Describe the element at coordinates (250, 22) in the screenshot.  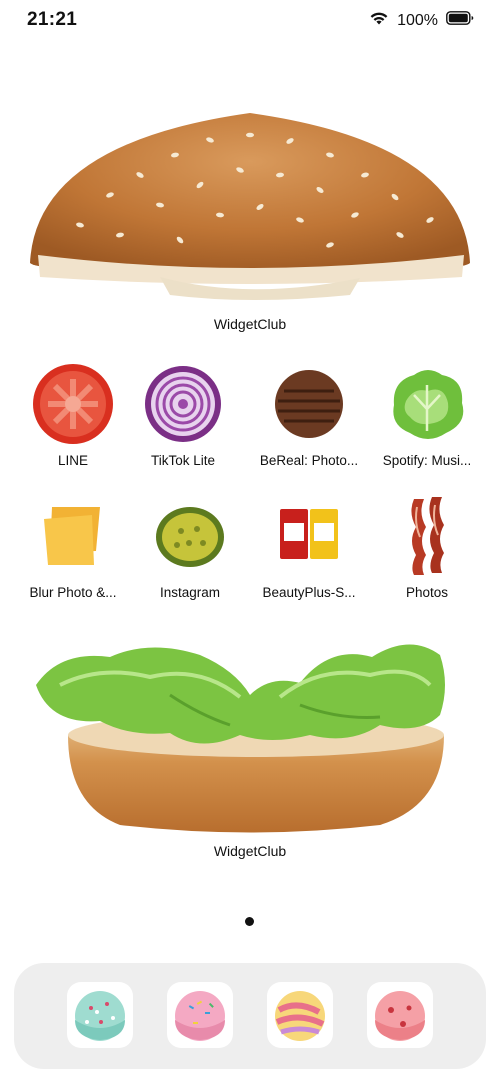
I see `status-bar: 21:21 100%` at that location.